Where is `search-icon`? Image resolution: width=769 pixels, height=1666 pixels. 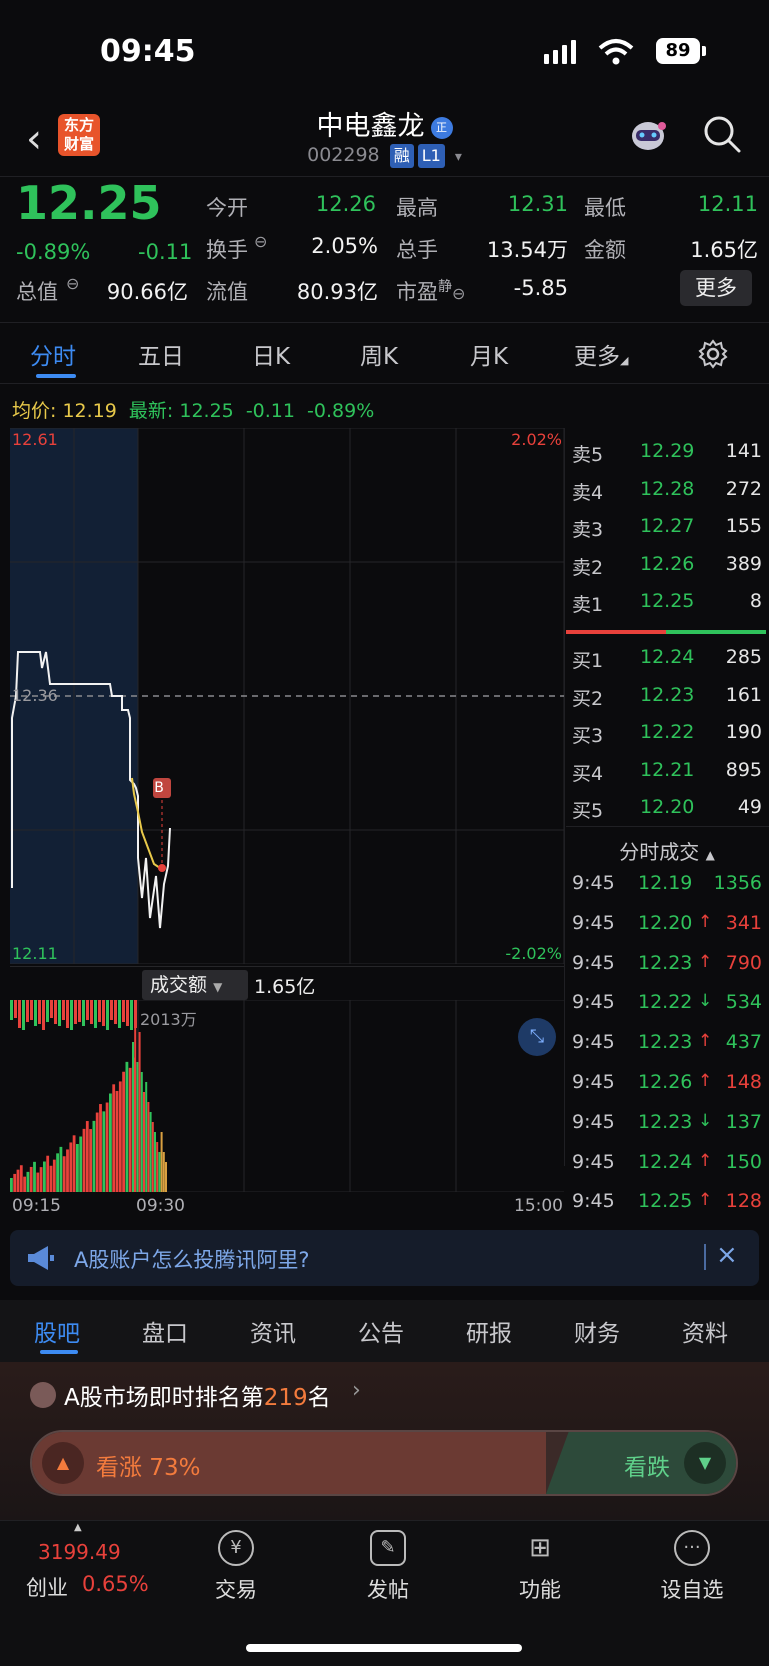
search-icon is located at coordinates (722, 134).